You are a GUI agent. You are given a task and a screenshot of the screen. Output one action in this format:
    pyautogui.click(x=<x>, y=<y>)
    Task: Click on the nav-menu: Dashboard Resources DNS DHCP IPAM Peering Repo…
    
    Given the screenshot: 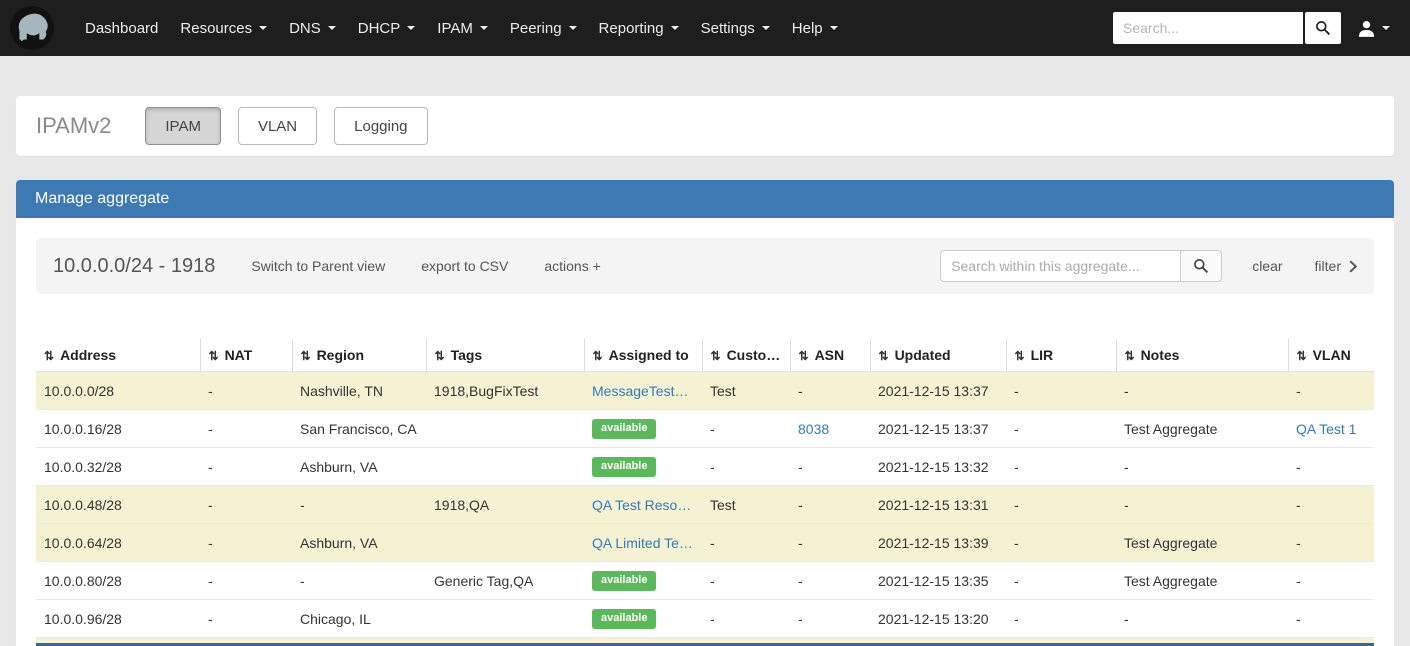 What is the action you would take?
    pyautogui.click(x=461, y=28)
    